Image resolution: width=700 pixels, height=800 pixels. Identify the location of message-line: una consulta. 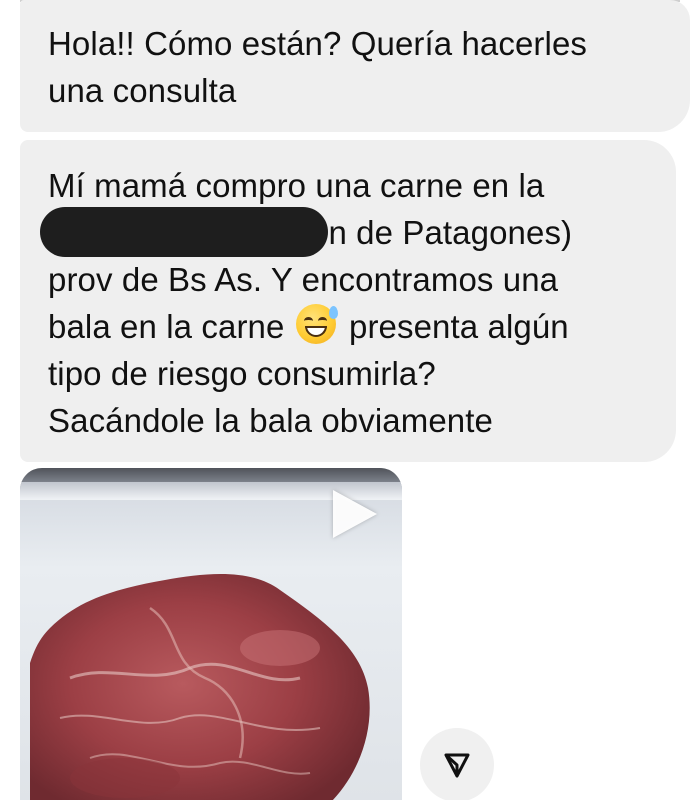
(142, 90).